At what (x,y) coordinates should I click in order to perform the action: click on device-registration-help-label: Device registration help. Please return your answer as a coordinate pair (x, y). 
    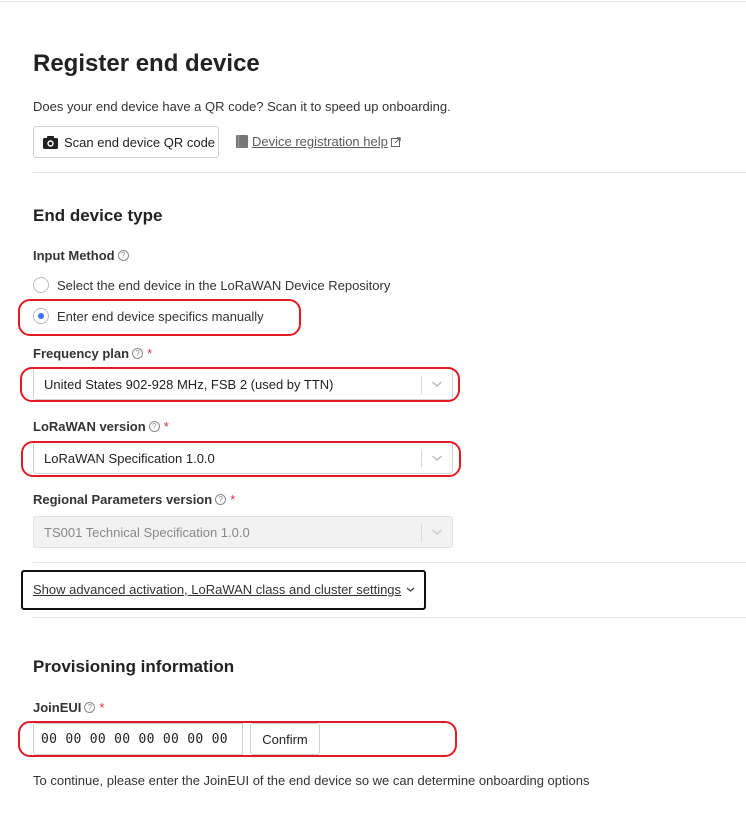
    Looking at the image, I should click on (320, 141).